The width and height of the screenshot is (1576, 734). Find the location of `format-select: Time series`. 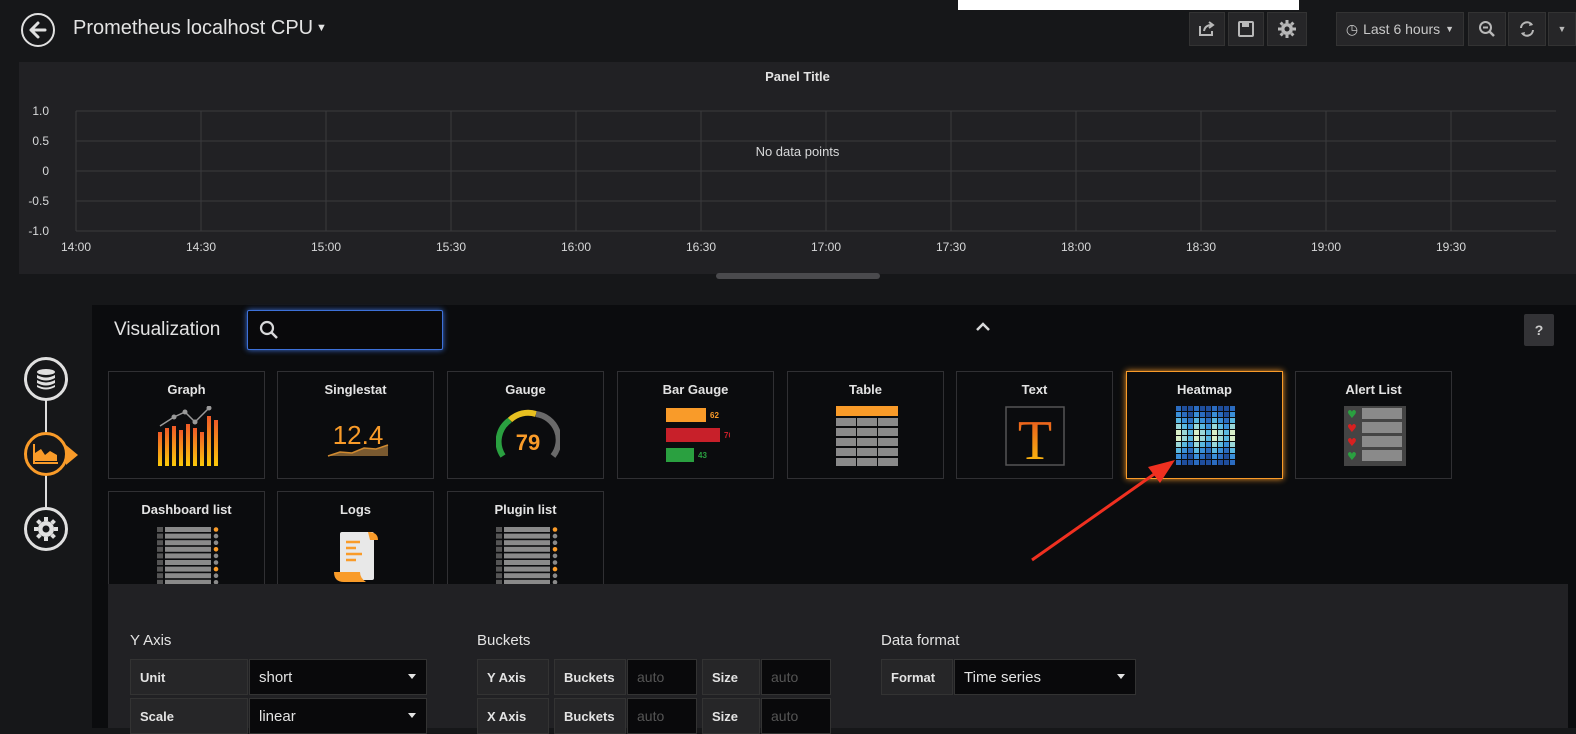

format-select: Time series is located at coordinates (1045, 677).